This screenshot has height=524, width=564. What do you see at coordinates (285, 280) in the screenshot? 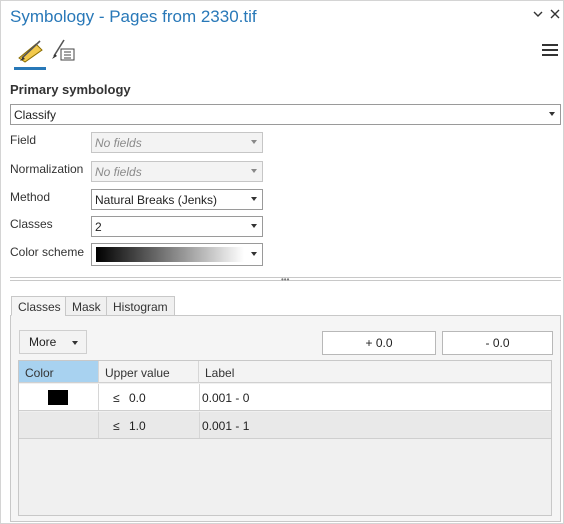
I see `splitter-grip-icon: •••` at bounding box center [285, 280].